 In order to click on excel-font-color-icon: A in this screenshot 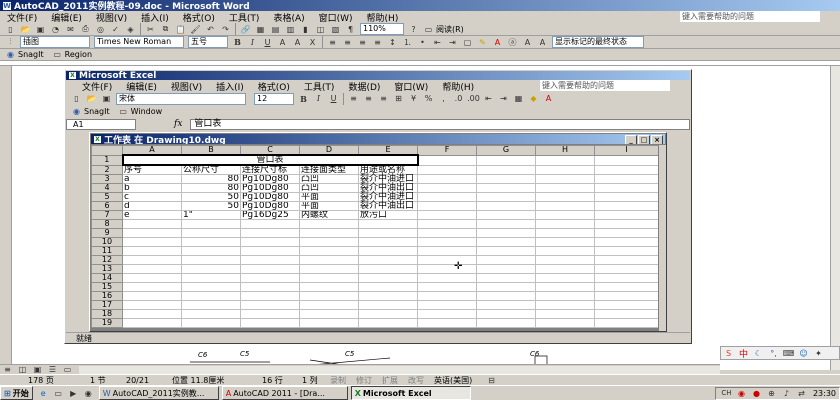, I will do `click(548, 99)`.